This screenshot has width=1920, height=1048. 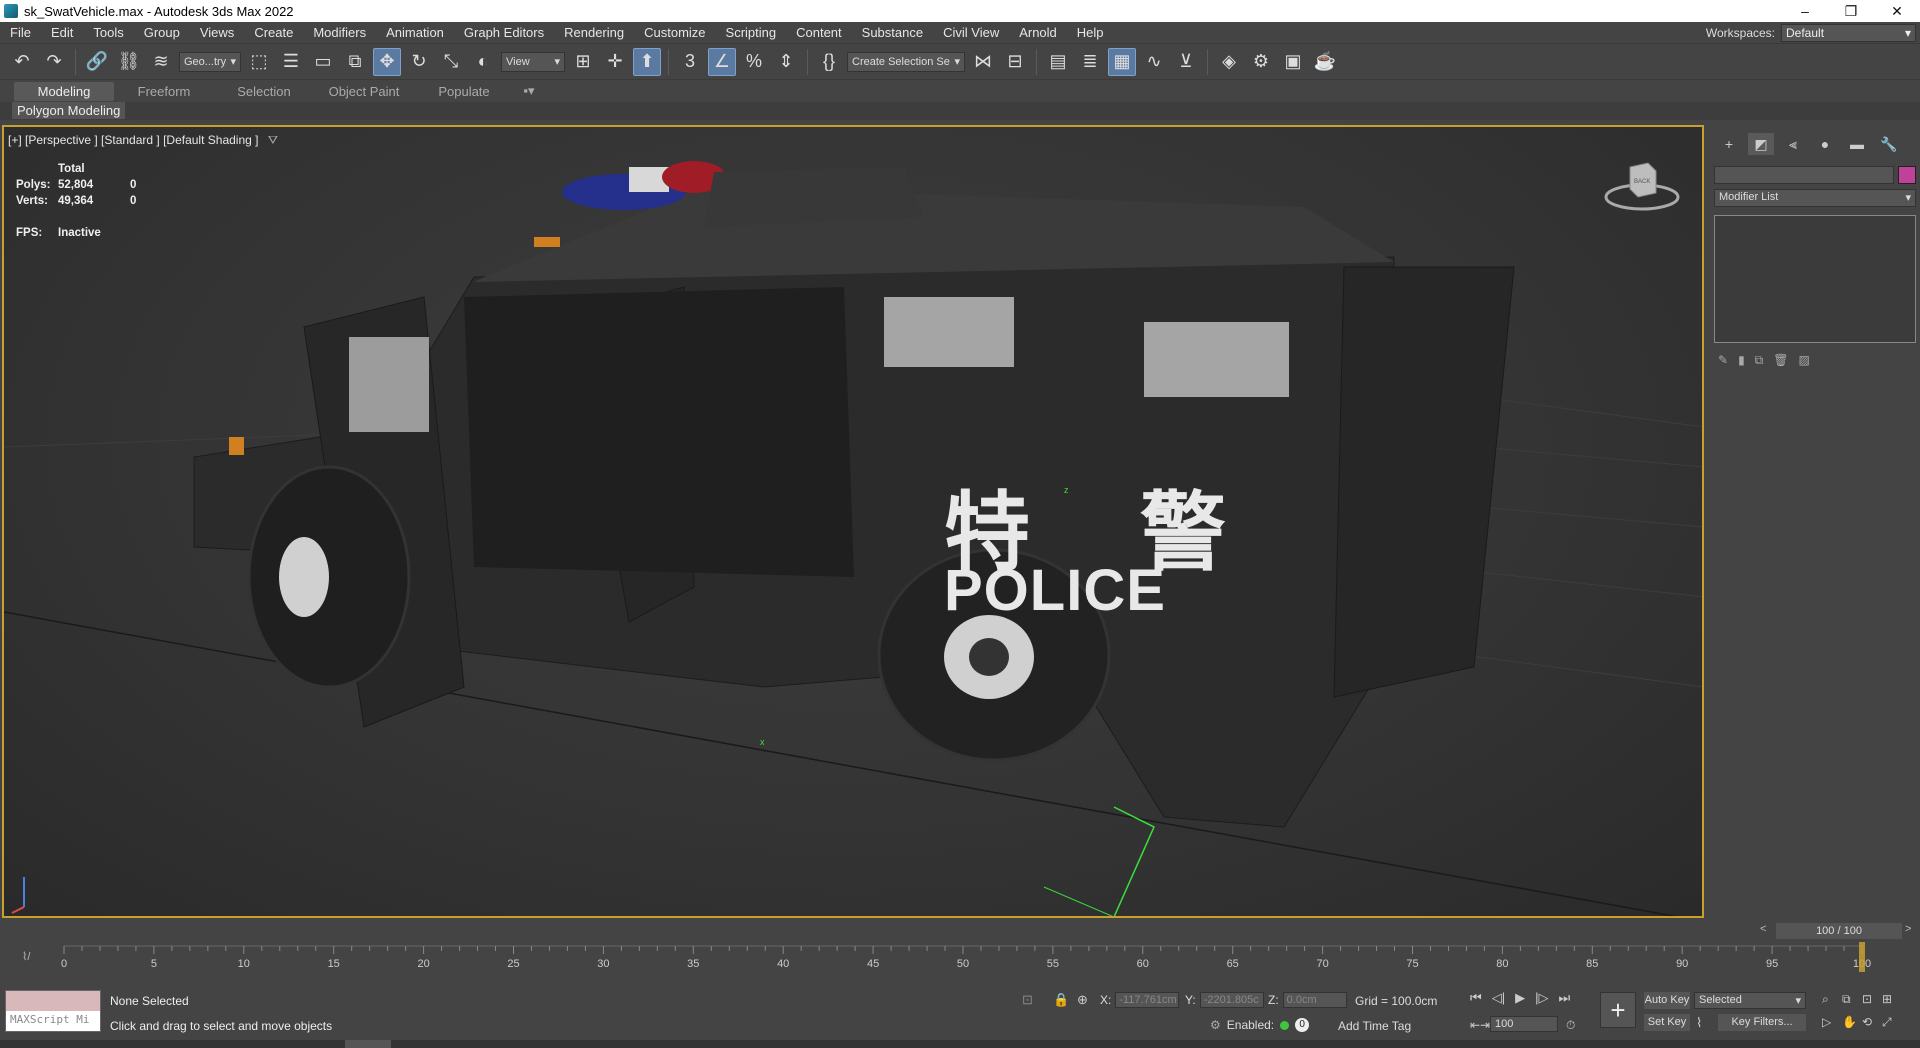 What do you see at coordinates (368, 1044) in the screenshot?
I see `scrollbar-thumb` at bounding box center [368, 1044].